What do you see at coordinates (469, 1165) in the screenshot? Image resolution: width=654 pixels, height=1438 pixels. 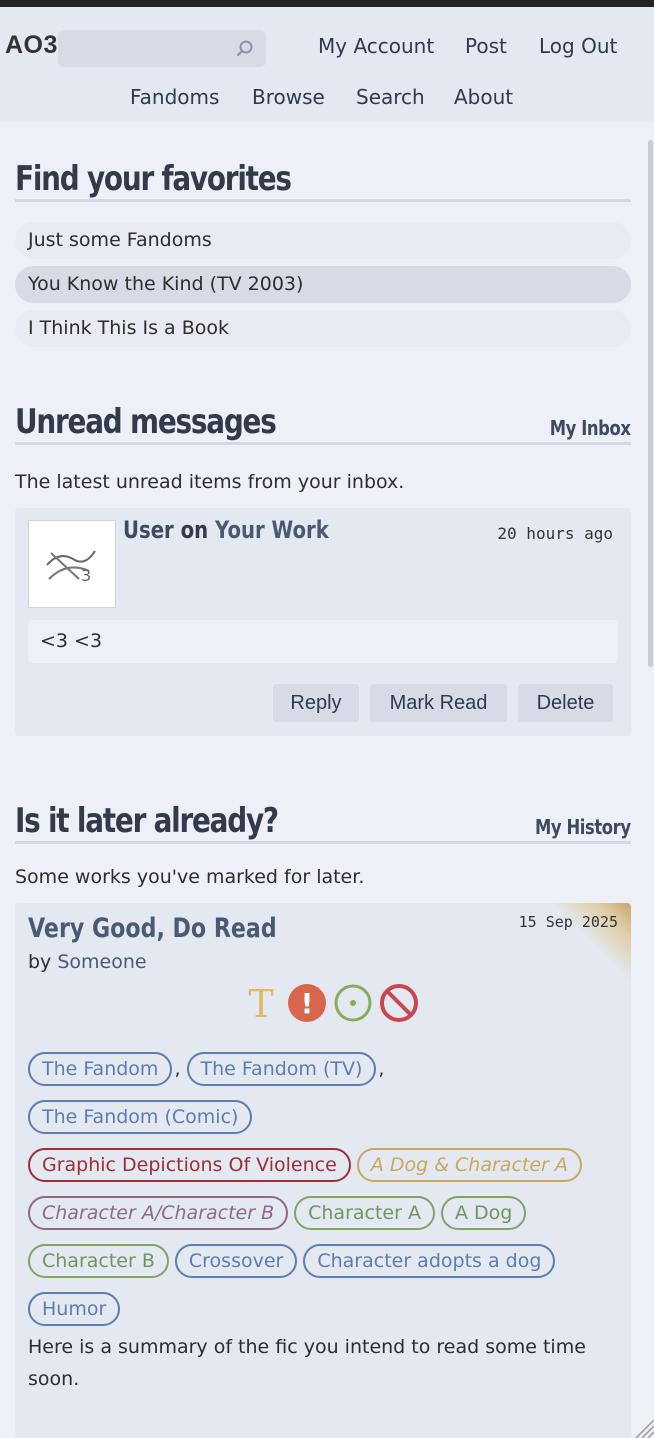 I see `relationship-tag: A Dog & Character A` at bounding box center [469, 1165].